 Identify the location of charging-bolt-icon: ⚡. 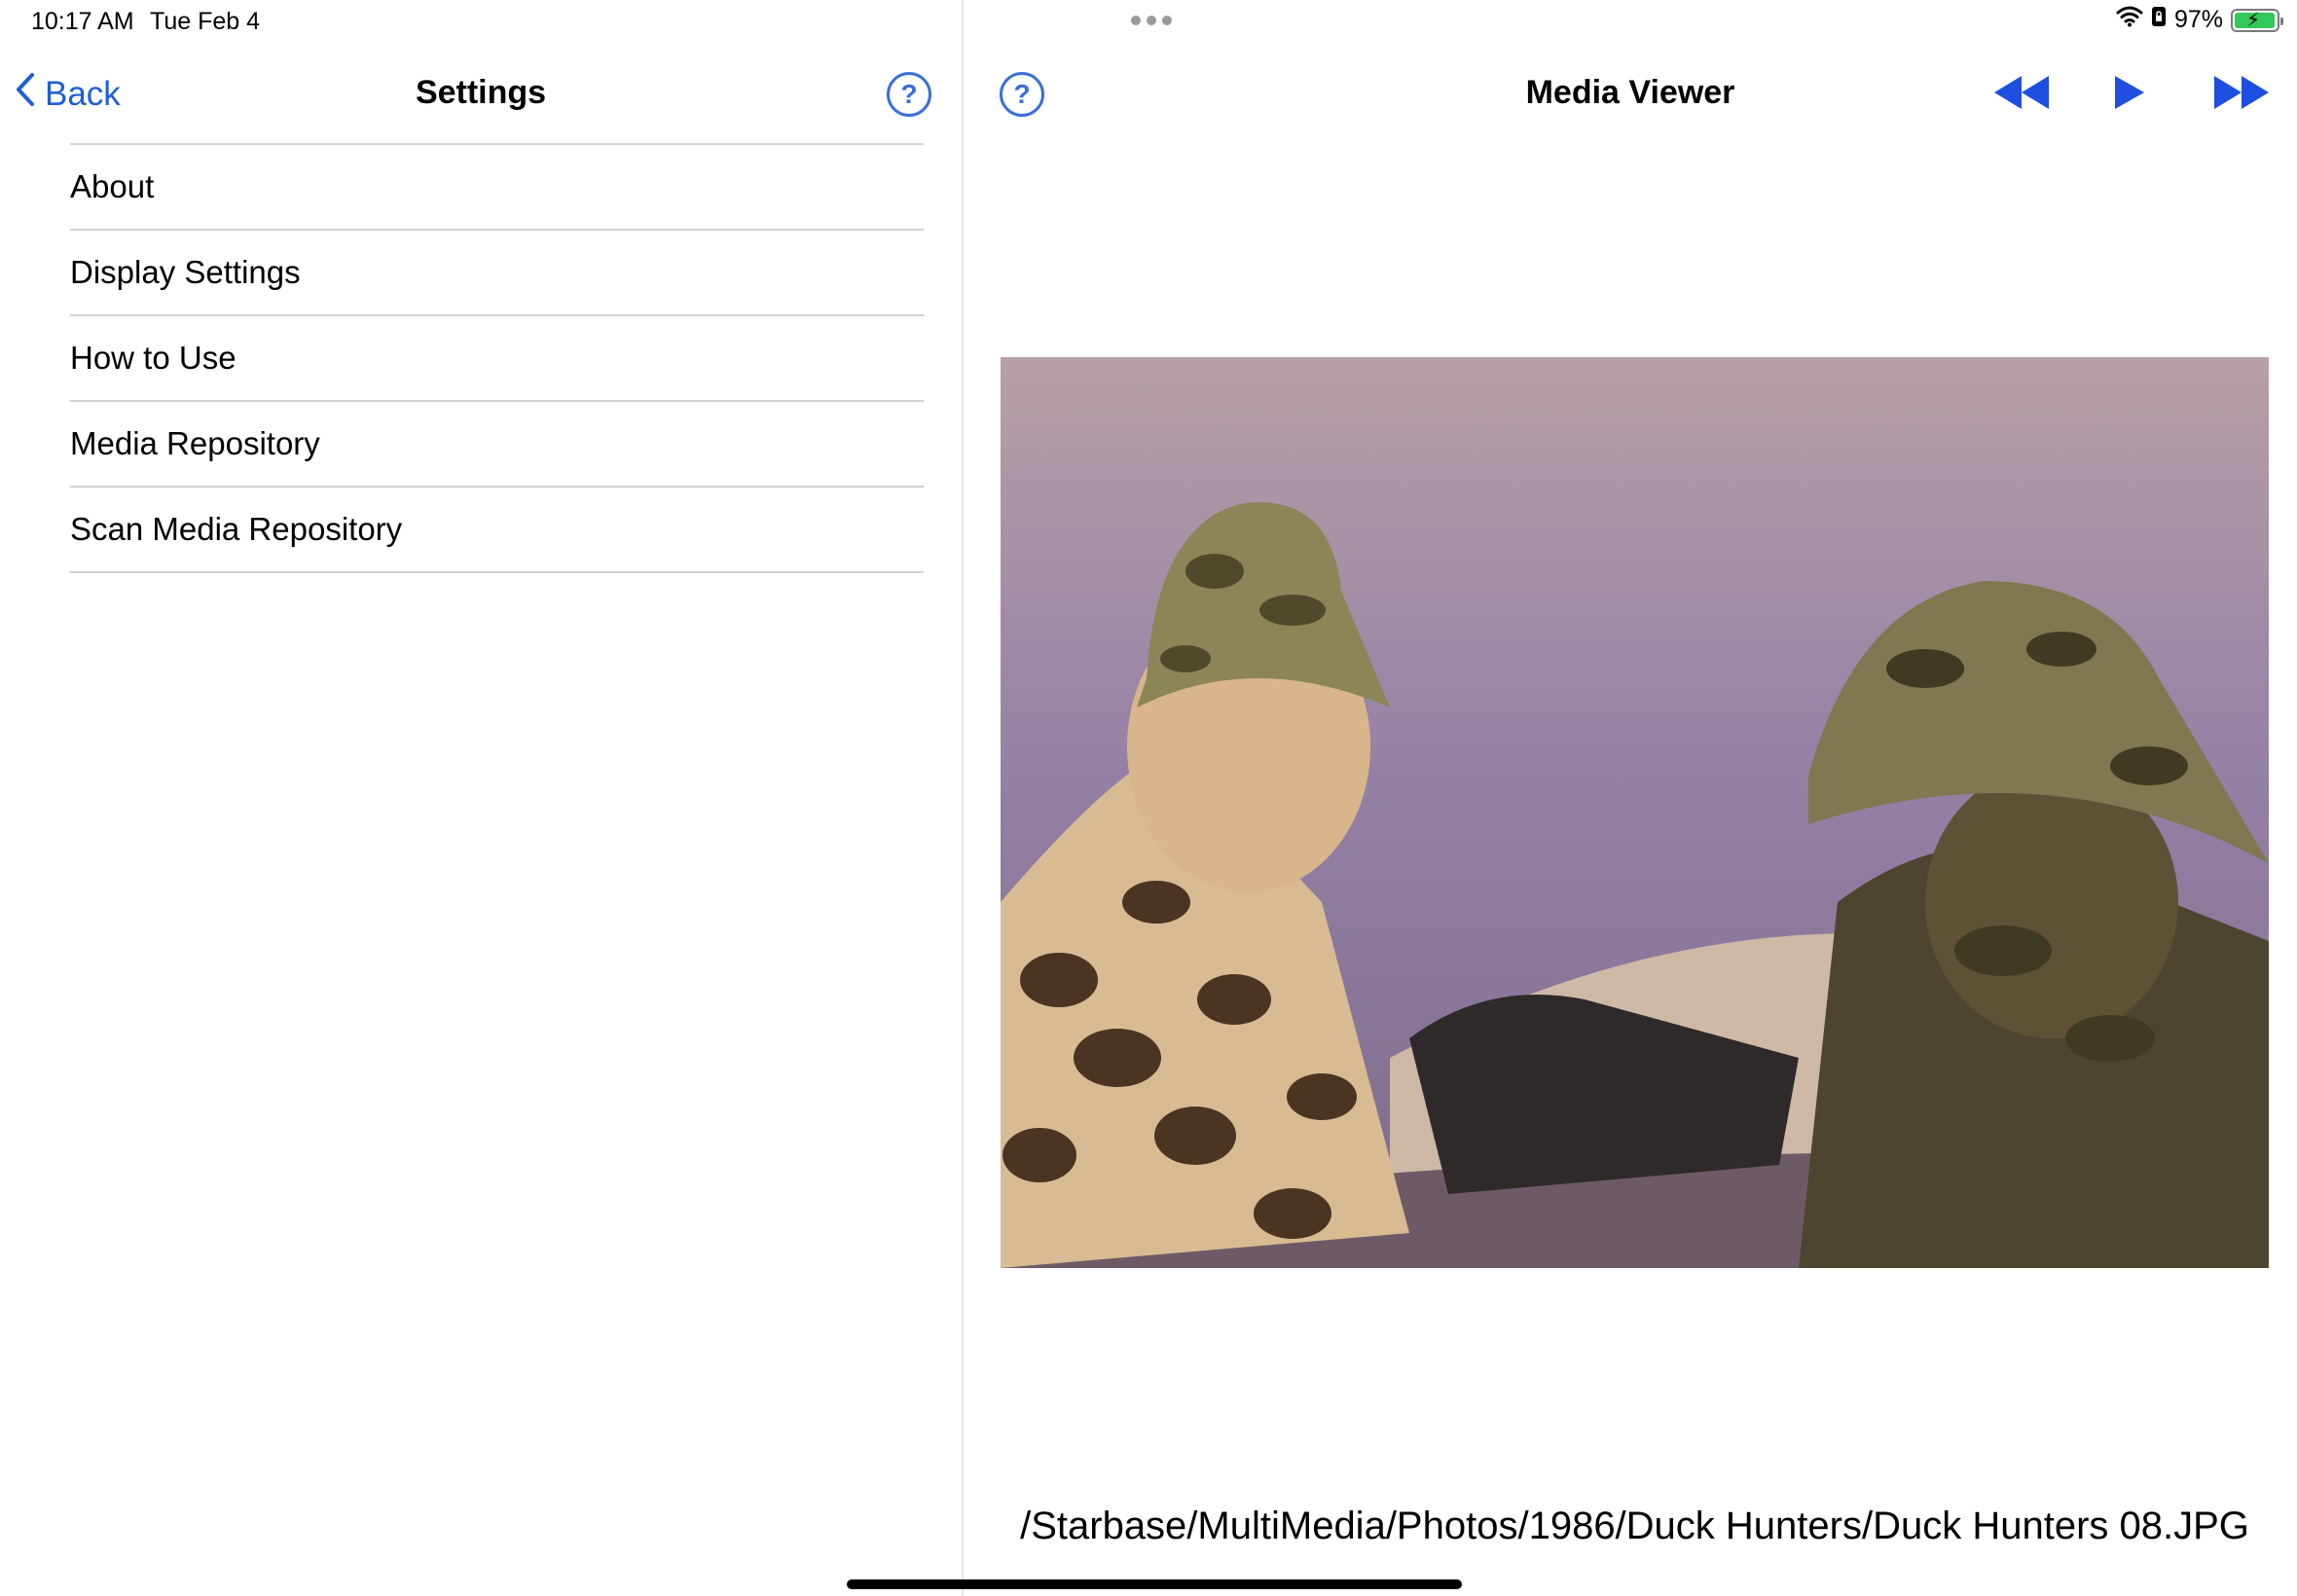
(2253, 20).